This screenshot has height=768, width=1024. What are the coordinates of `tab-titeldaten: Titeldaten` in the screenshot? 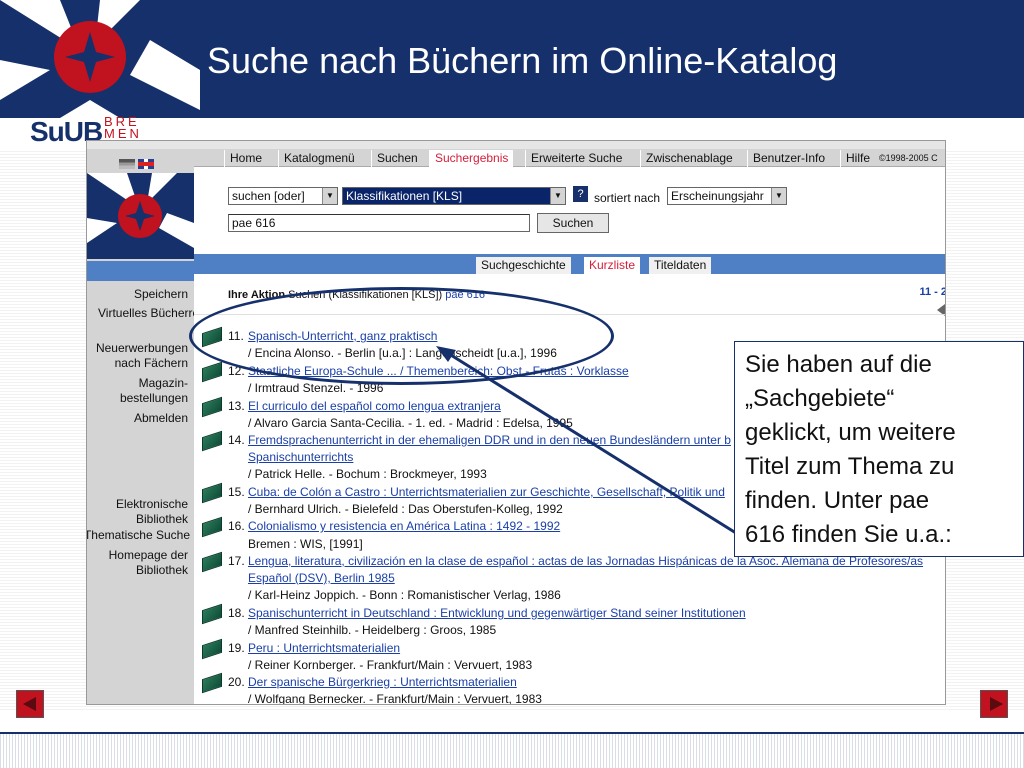 It's located at (680, 265).